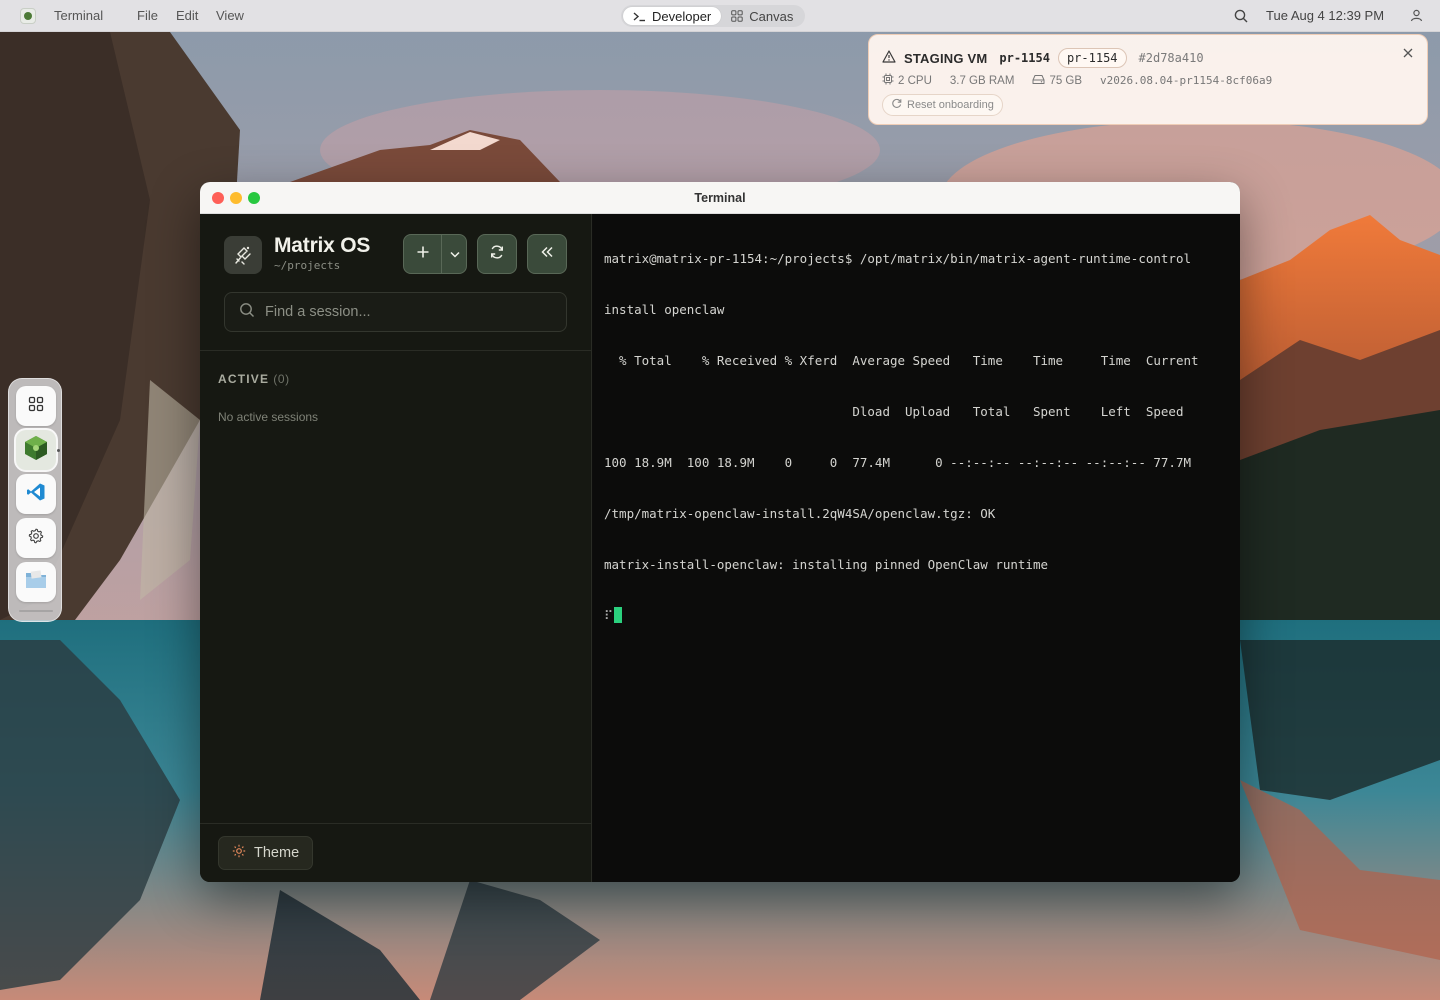  I want to click on matrix-app-icon, so click(28, 16).